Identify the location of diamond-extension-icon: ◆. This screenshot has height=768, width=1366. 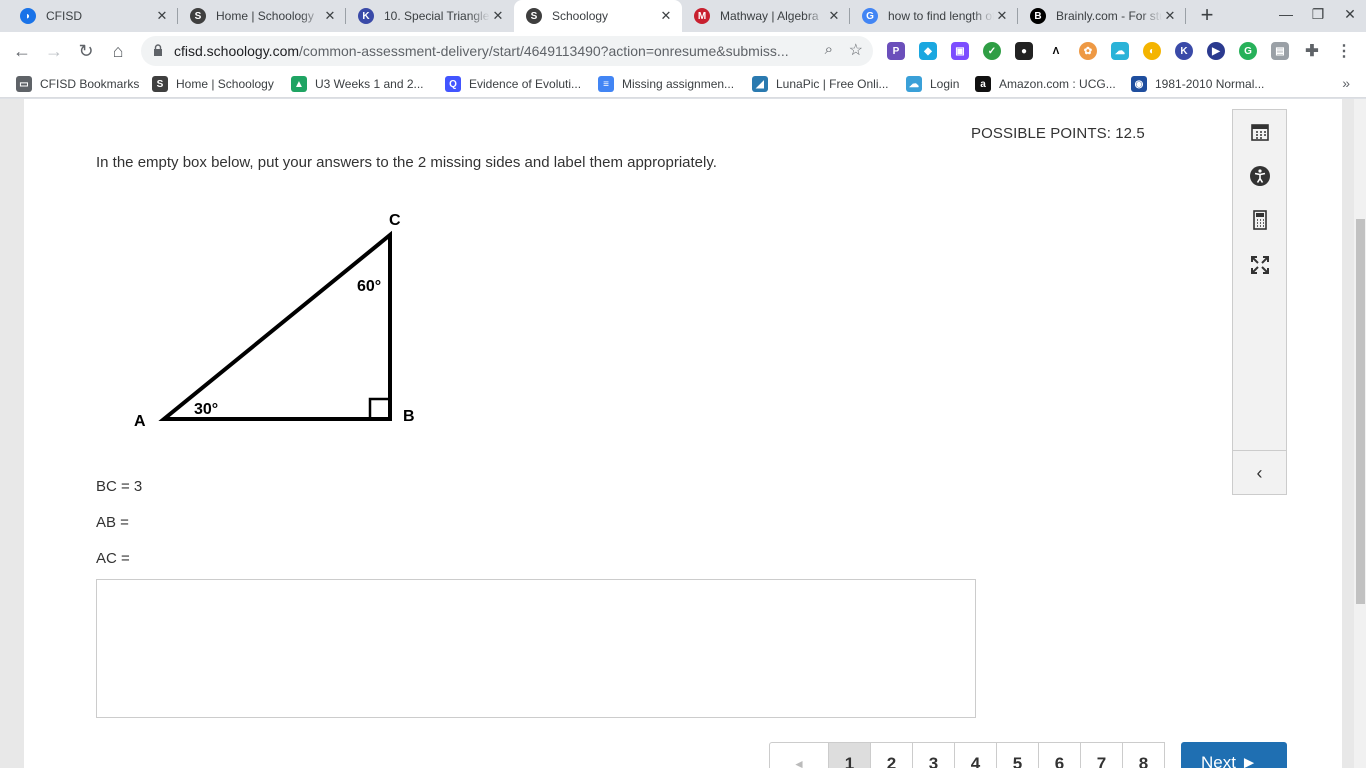
(928, 51).